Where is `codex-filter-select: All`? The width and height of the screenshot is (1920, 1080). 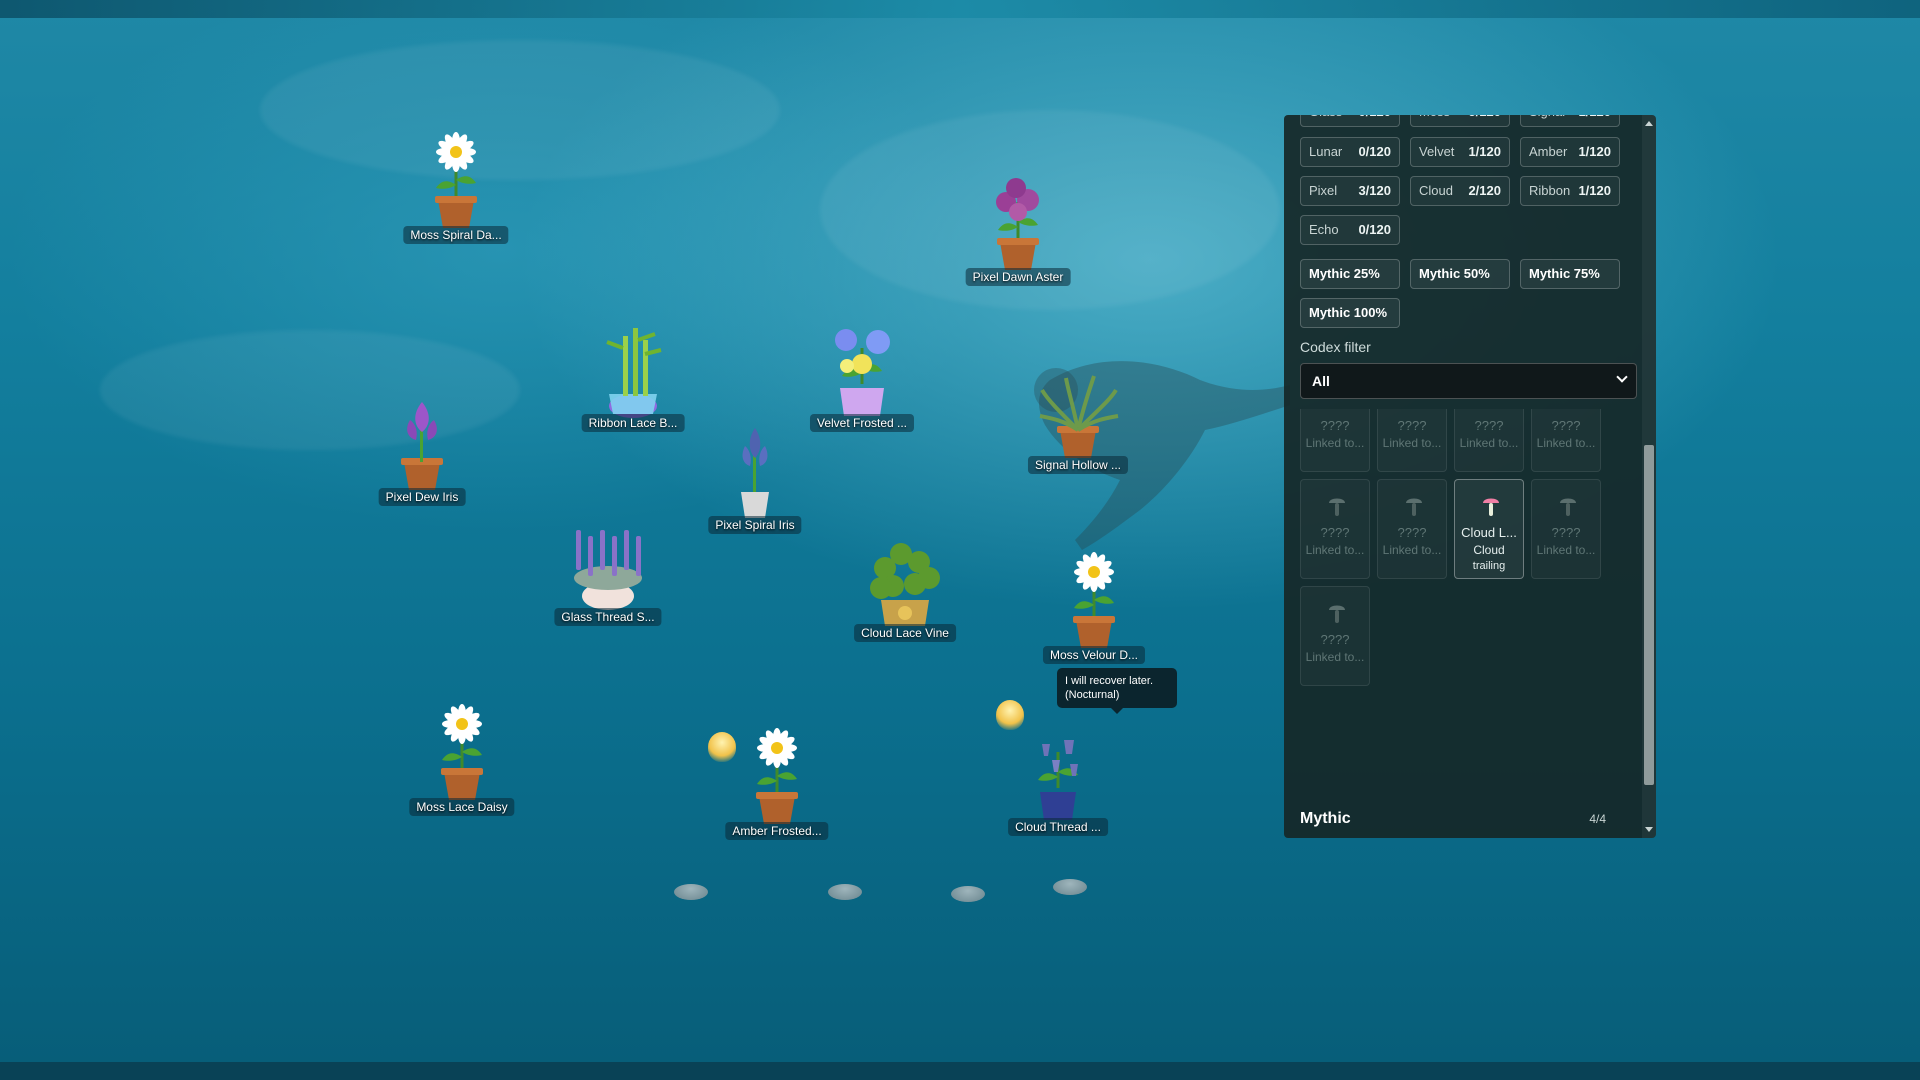
codex-filter-select: All is located at coordinates (1468, 381).